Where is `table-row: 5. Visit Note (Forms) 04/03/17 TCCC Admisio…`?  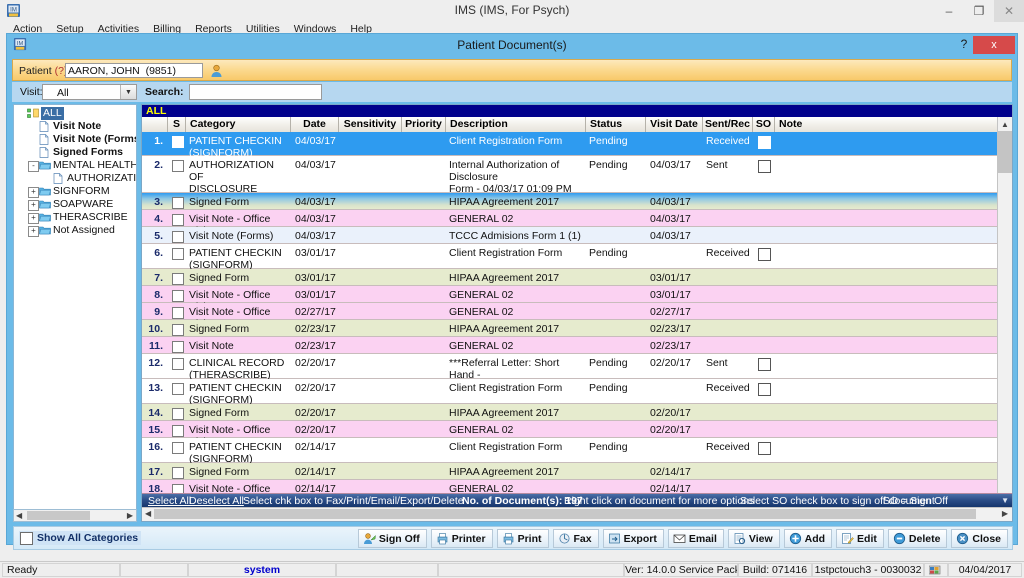 table-row: 5. Visit Note (Forms) 04/03/17 TCCC Admisio… is located at coordinates (570, 235).